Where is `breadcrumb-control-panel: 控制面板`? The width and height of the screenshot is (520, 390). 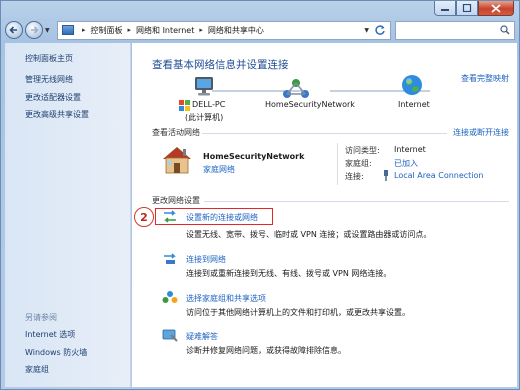 breadcrumb-control-panel: 控制面板 is located at coordinates (107, 30).